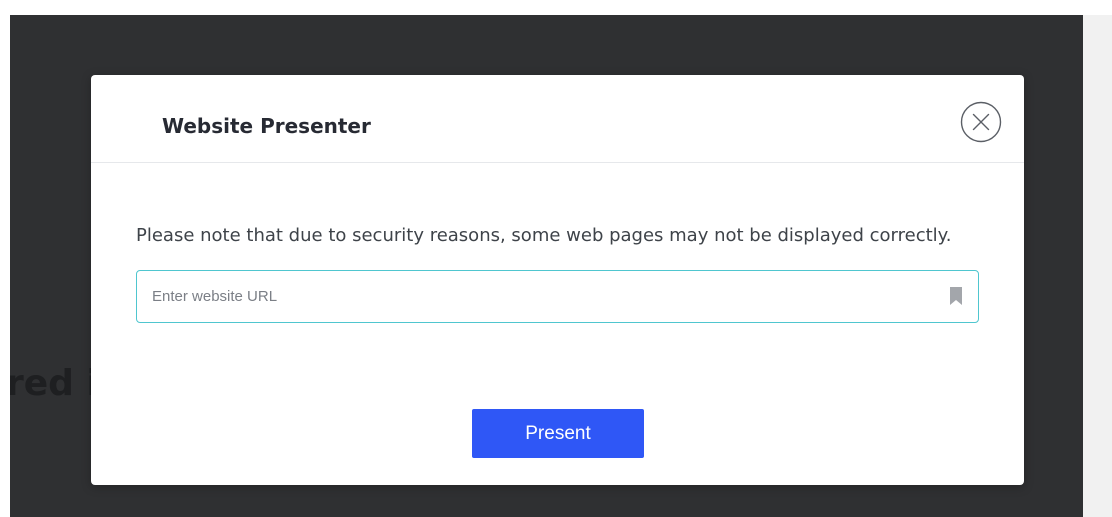 The height and width of the screenshot is (517, 1112). Describe the element at coordinates (956, 296) in the screenshot. I see `bookmark-icon` at that location.